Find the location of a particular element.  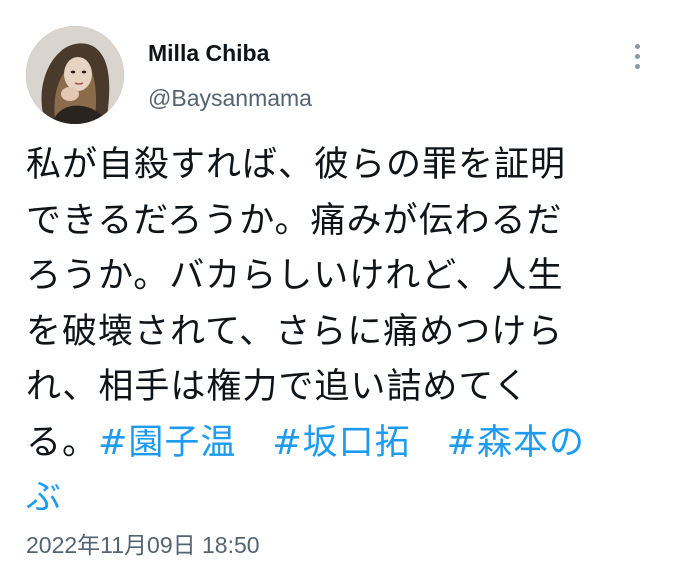

hashtag-link: #森本の is located at coordinates (516, 443).